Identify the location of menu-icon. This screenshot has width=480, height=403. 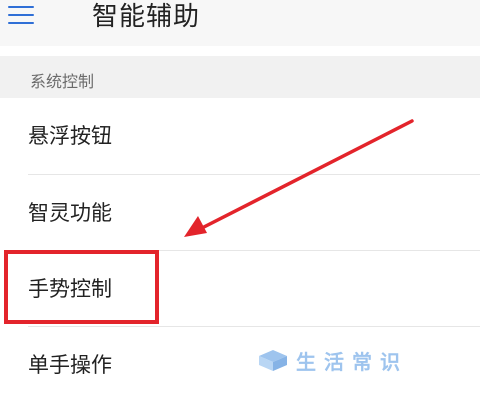
(21, 15).